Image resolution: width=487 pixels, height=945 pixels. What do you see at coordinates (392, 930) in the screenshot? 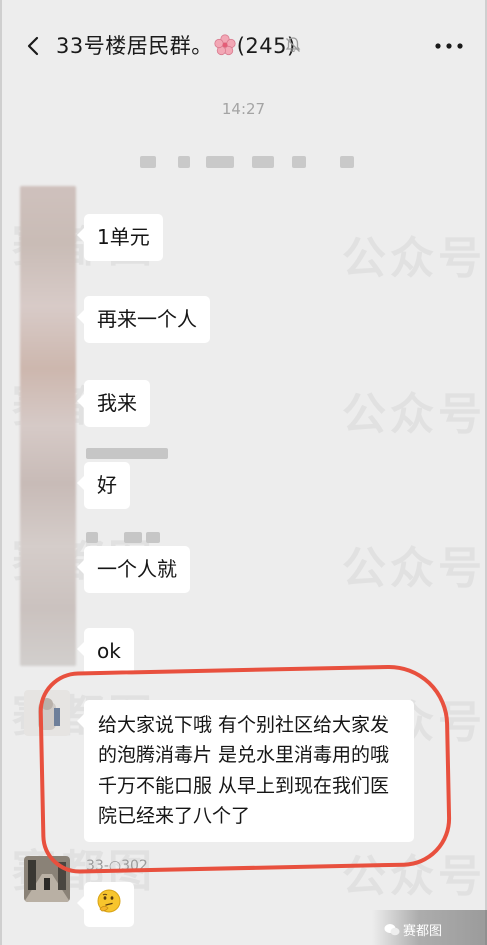
I see `wechat-icon` at bounding box center [392, 930].